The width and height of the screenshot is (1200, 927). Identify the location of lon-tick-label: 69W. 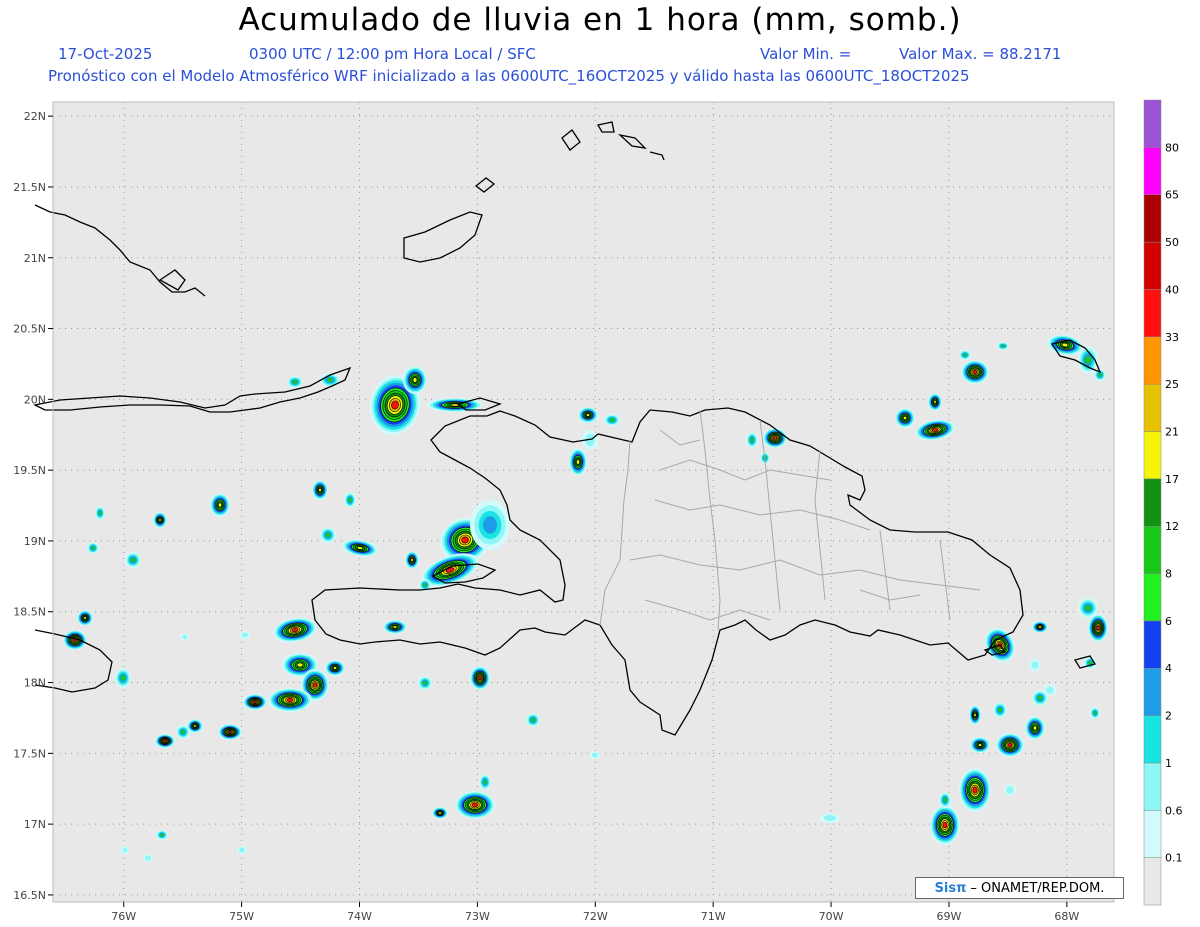
(949, 916).